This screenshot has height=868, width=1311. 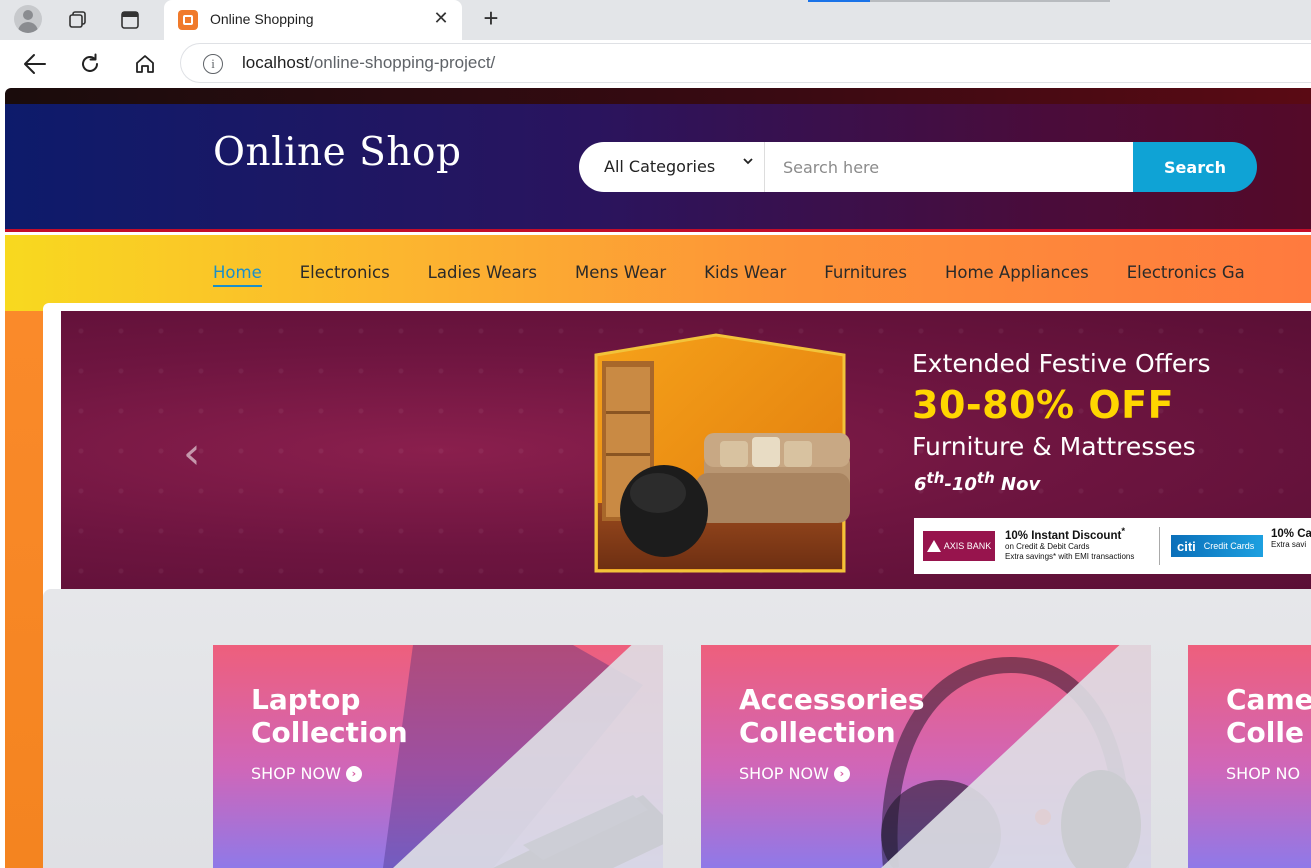 What do you see at coordinates (722, 453) in the screenshot?
I see `furniture-product-image` at bounding box center [722, 453].